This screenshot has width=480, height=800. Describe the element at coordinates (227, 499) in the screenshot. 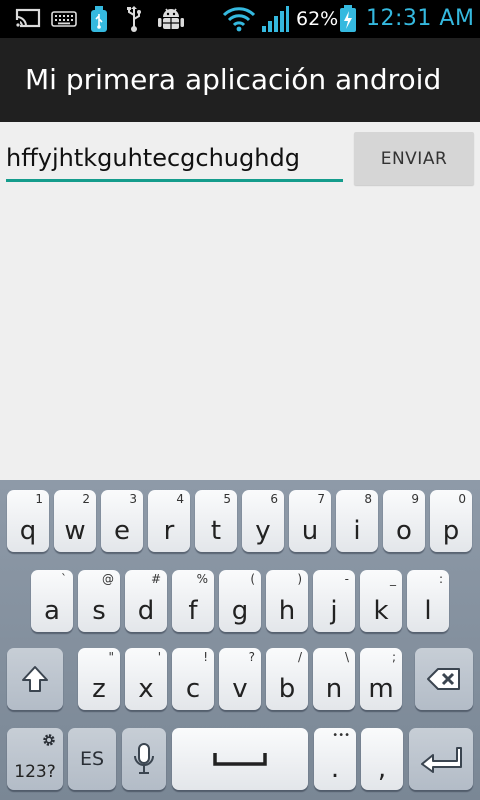

I see `key-t-sub: 5` at that location.